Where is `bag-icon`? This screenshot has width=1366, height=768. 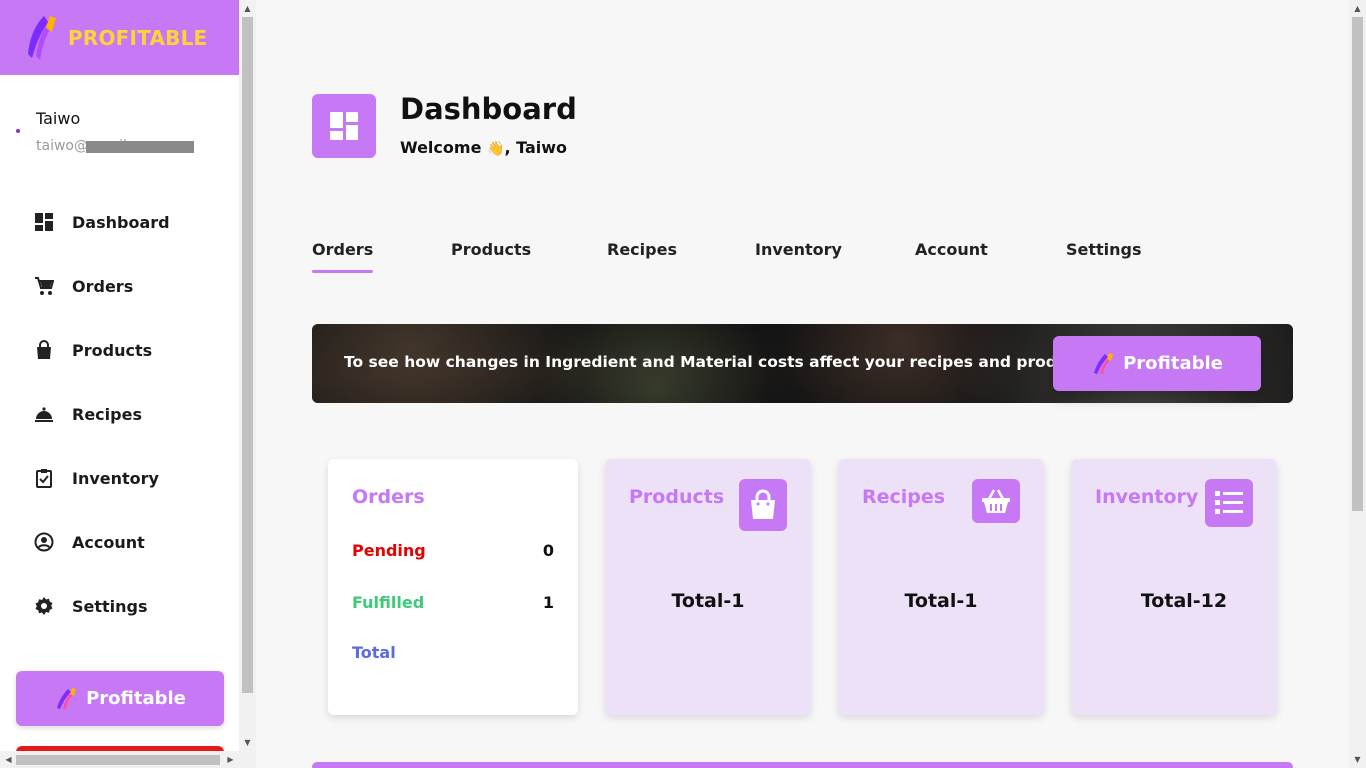 bag-icon is located at coordinates (44, 350).